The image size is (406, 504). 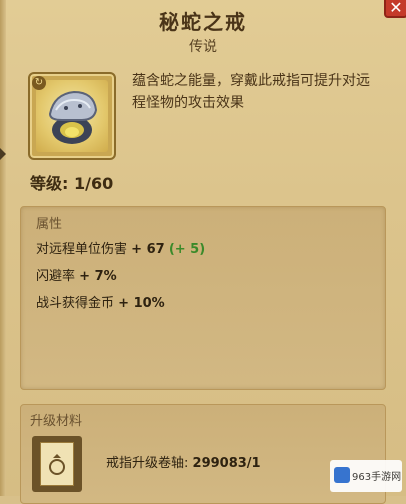 I want to click on attribute-row-dodge: 闪避率 + 7%, so click(x=76, y=274).